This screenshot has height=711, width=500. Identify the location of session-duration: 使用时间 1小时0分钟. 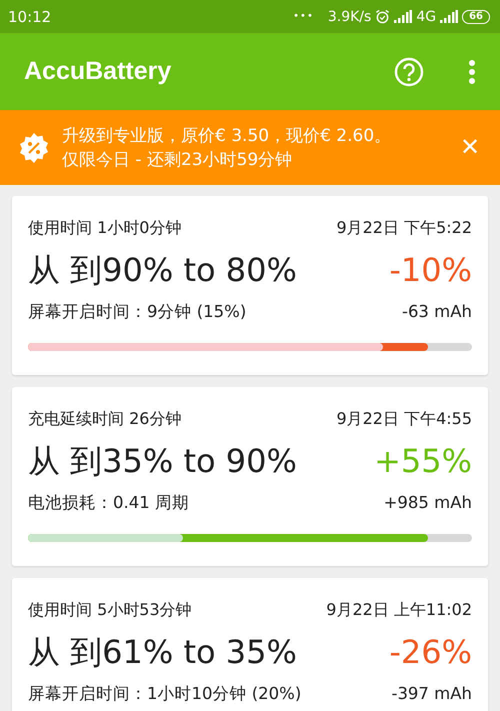
(105, 228).